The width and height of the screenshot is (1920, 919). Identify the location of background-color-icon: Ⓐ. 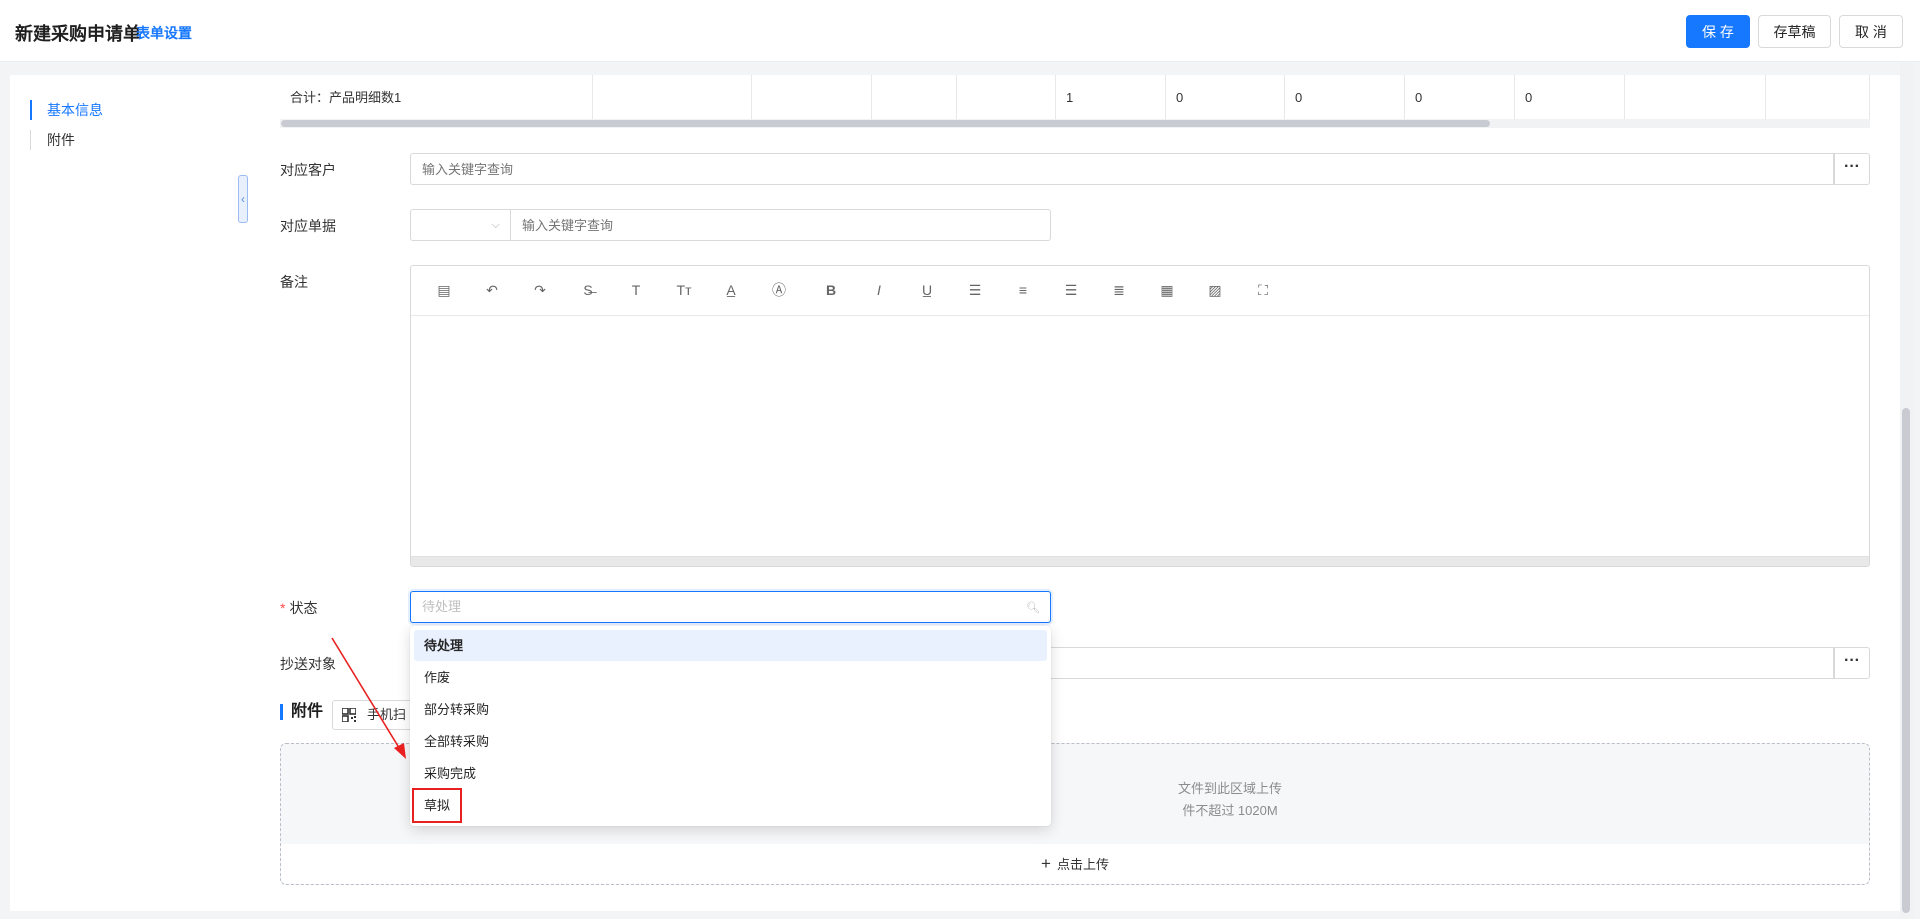
(779, 290).